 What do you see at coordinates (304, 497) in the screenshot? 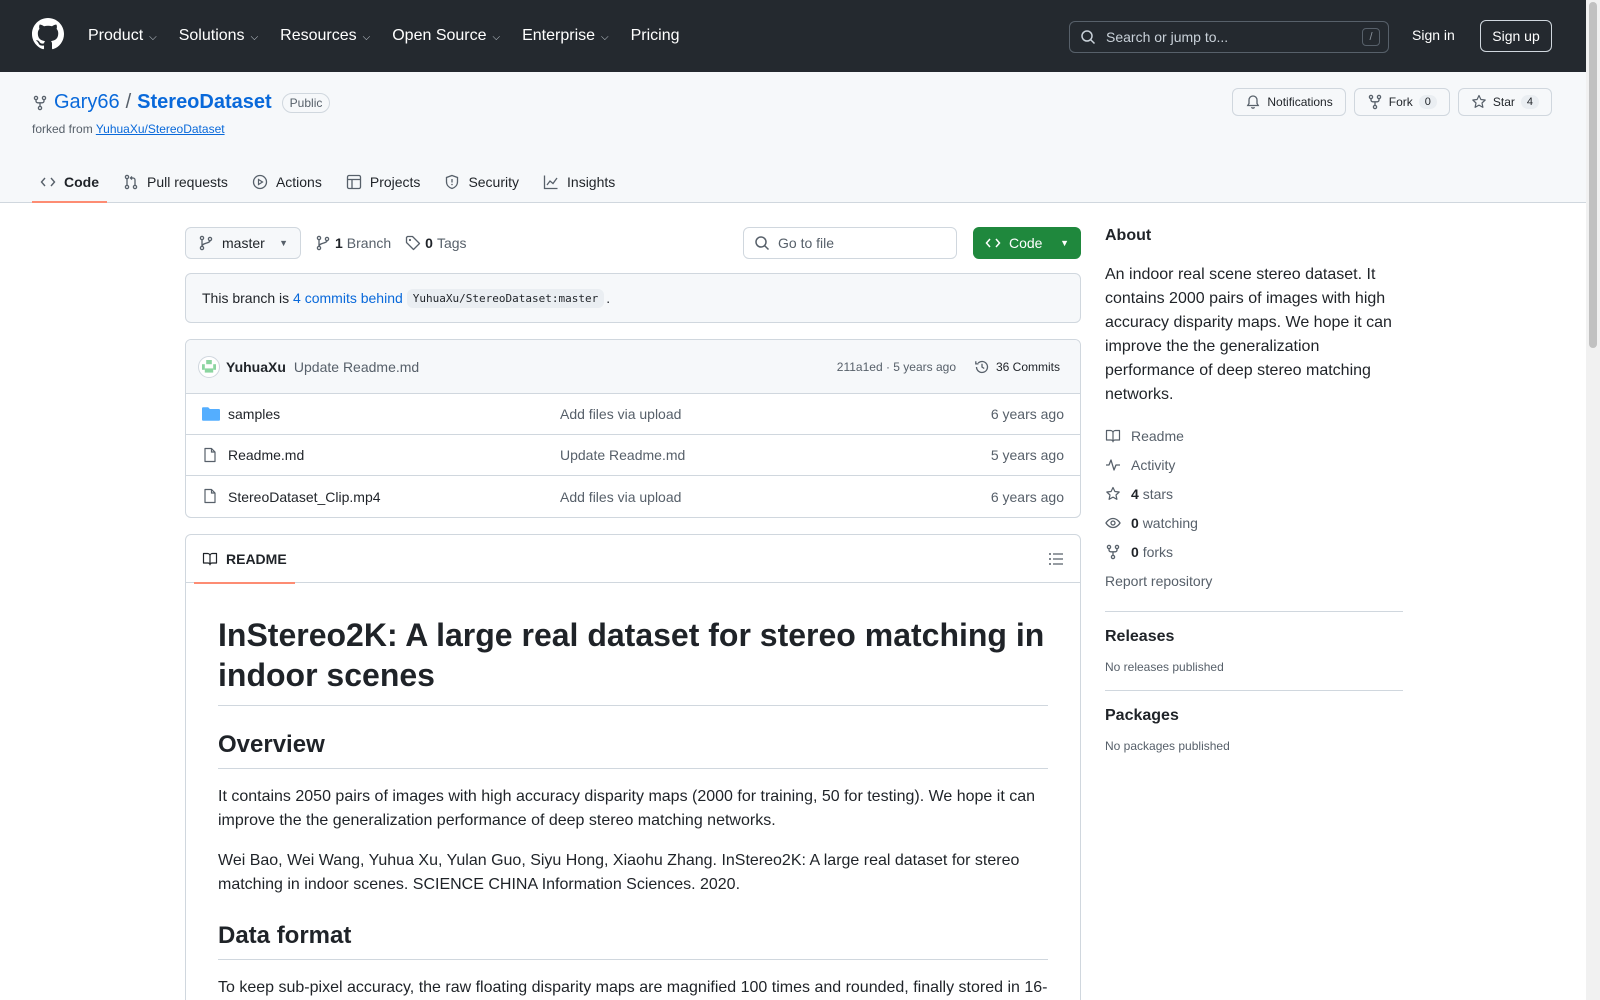
I see `file-name-link: StereoDataset_Clip.mp4` at bounding box center [304, 497].